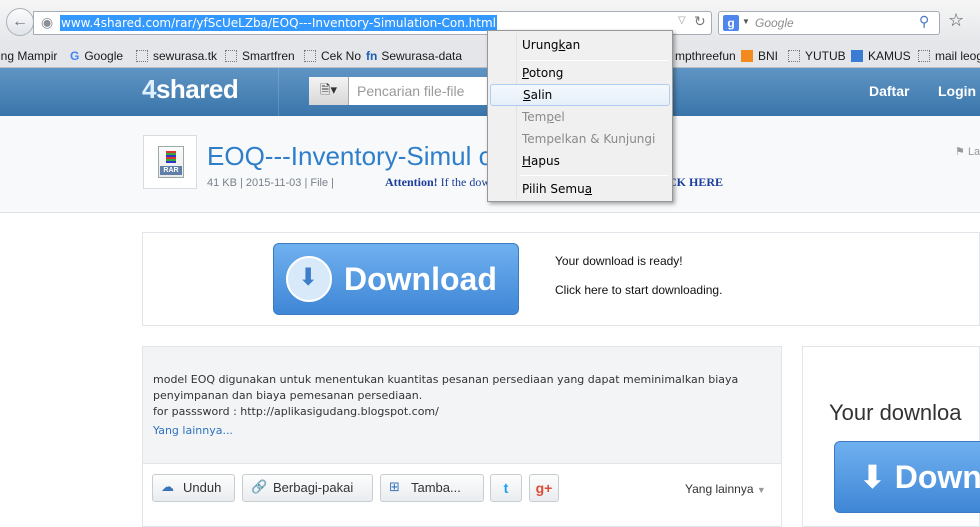 The image size is (980, 527). I want to click on bookmark-item: Smartfren, so click(260, 56).